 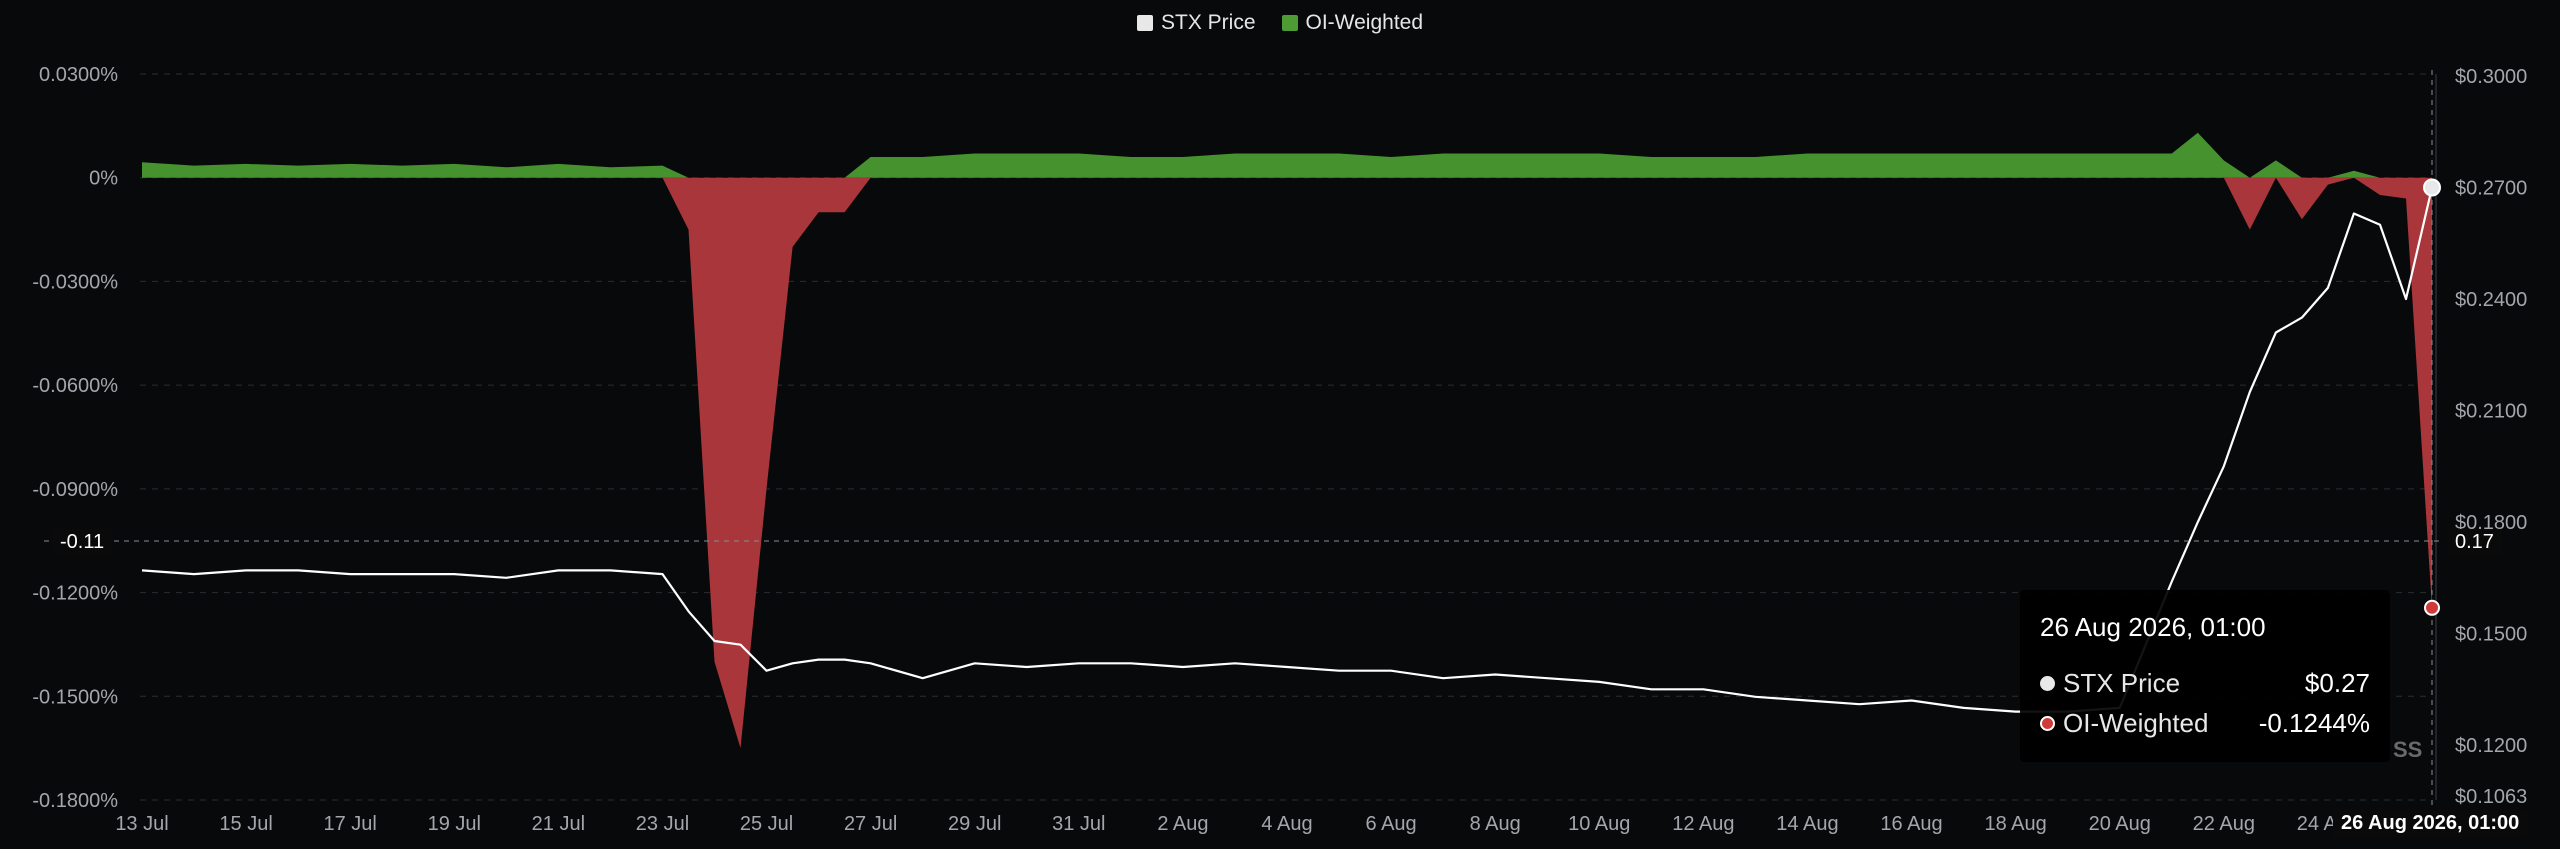 What do you see at coordinates (349, 824) in the screenshot?
I see `x-tick-label: 17 Jul` at bounding box center [349, 824].